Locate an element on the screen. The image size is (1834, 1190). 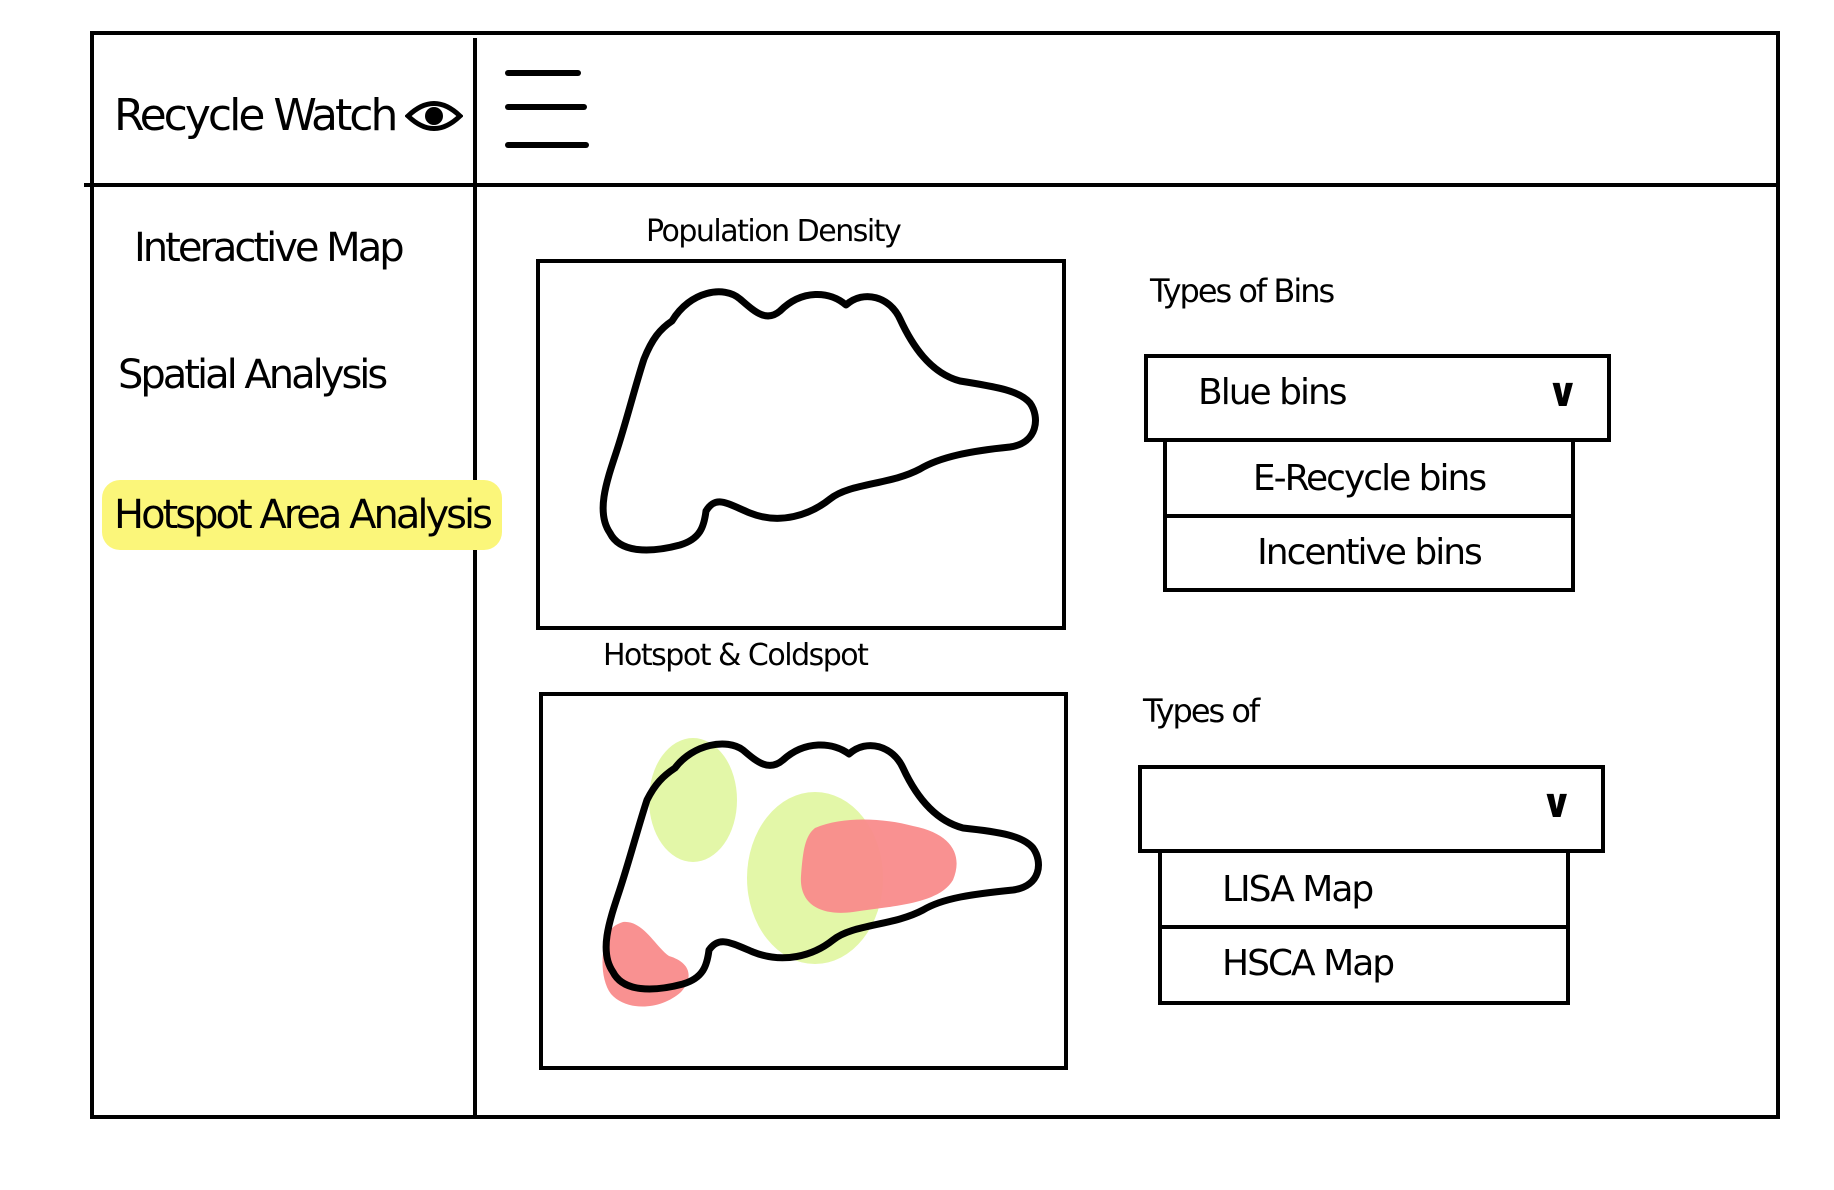
brand-logo: Recycle Watch is located at coordinates (289, 115).